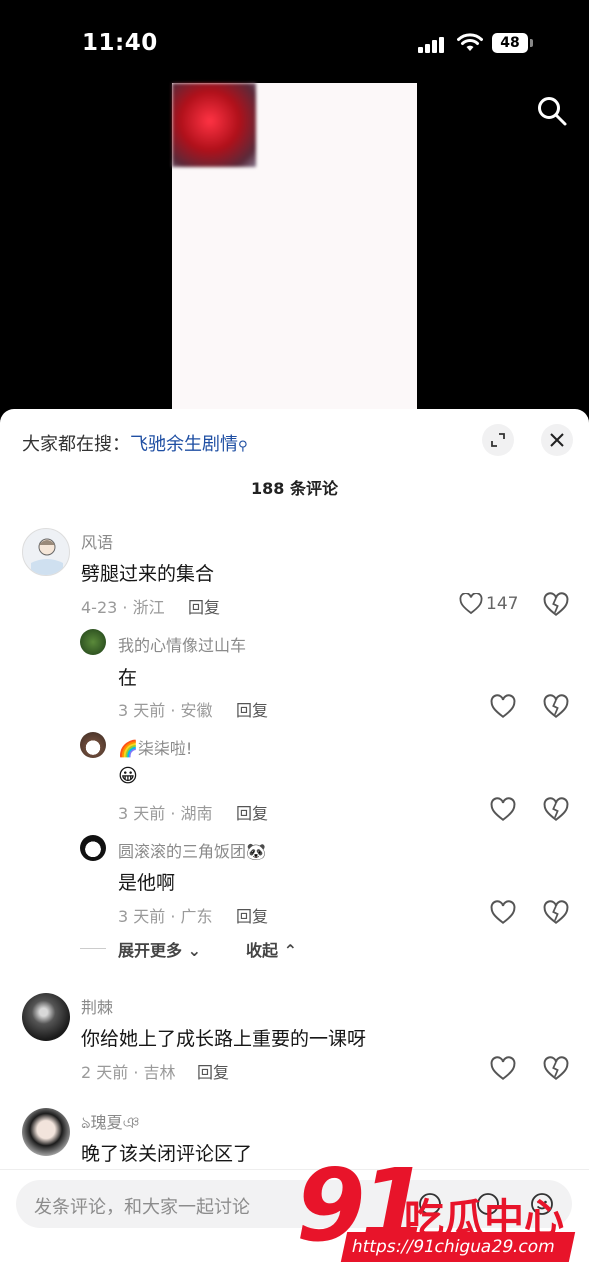  Describe the element at coordinates (182, 644) in the screenshot. I see `reply-username: 我的心情像过山车` at that location.